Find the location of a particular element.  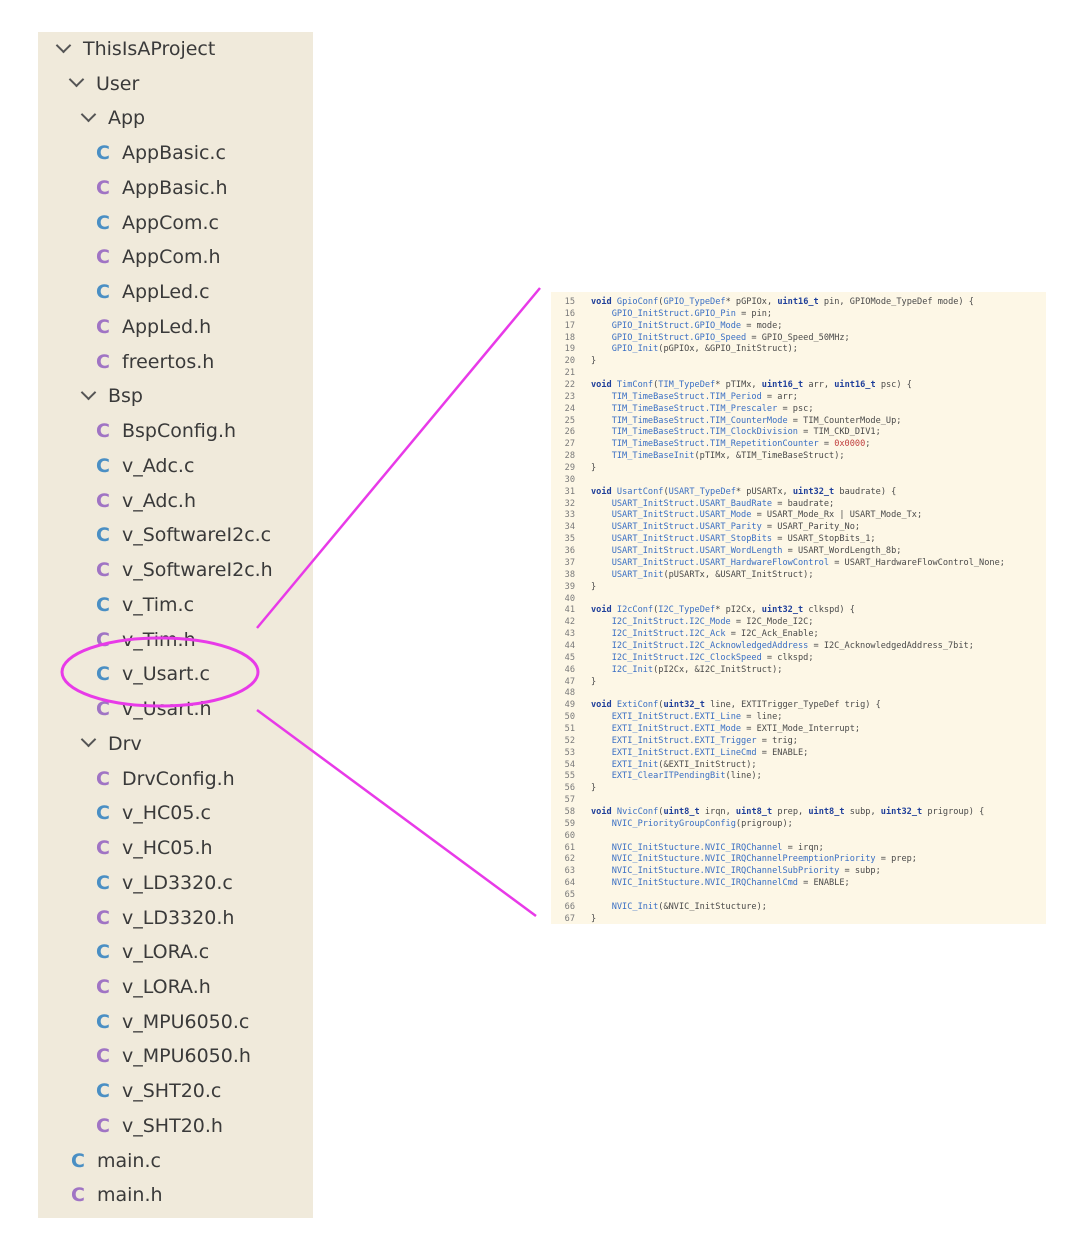

tree-file-v-adc-h: Cv_Adc.h is located at coordinates (204, 501).